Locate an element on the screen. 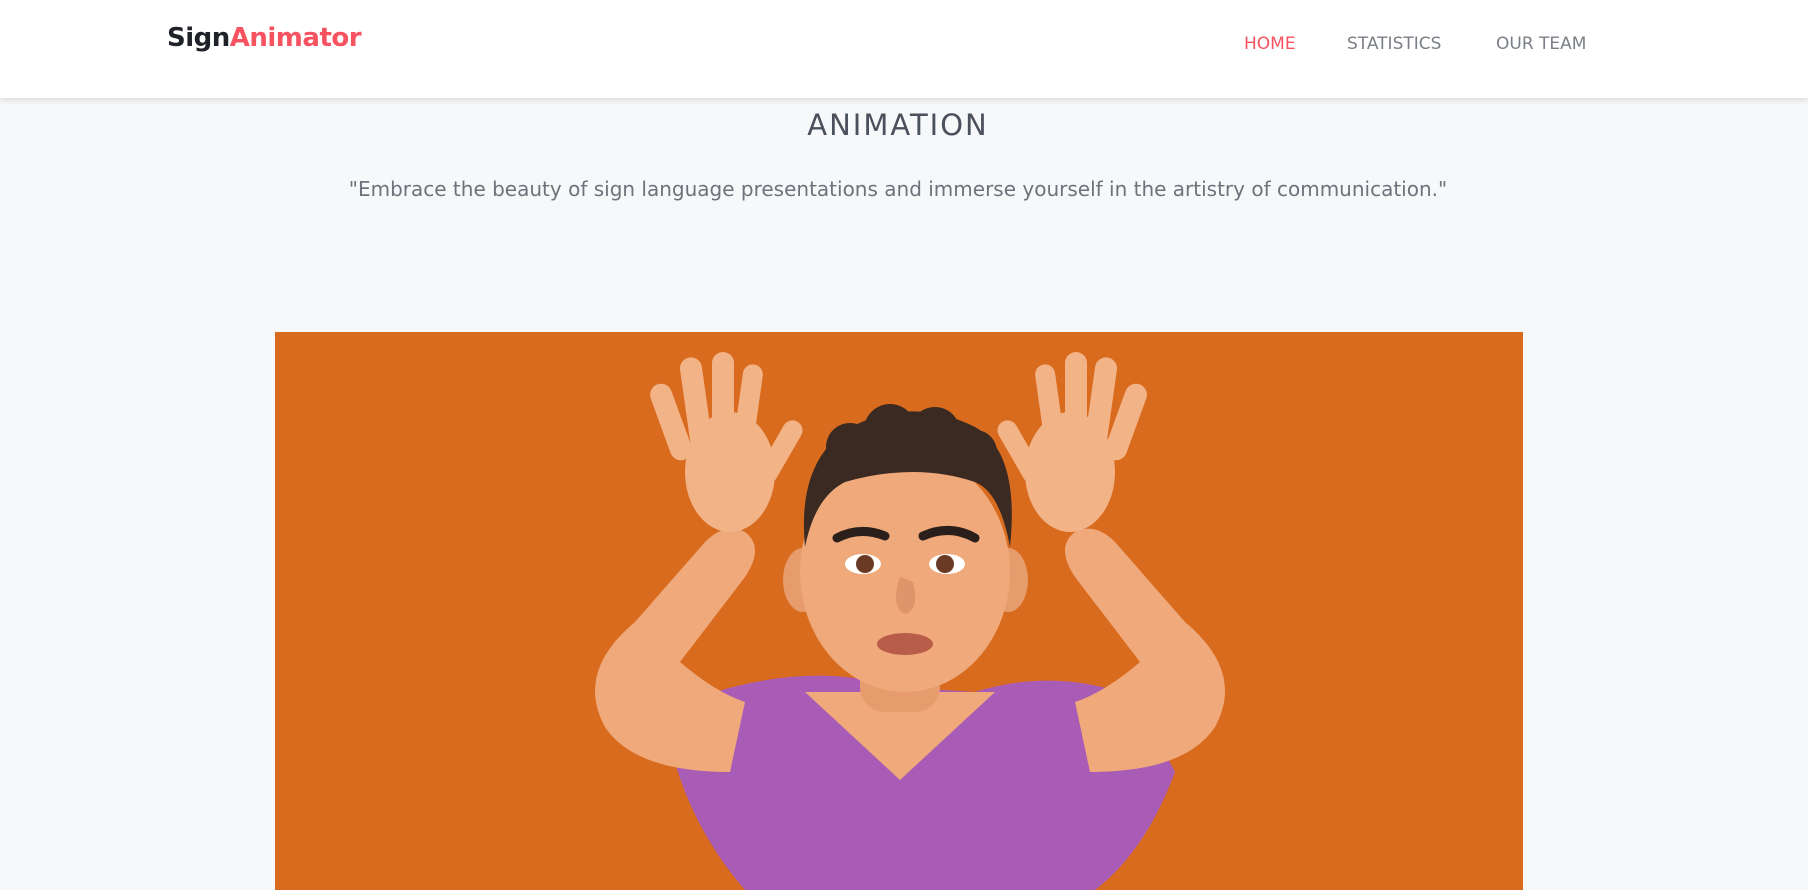 This screenshot has height=890, width=1808. brand-logo: SignAnimator is located at coordinates (264, 38).